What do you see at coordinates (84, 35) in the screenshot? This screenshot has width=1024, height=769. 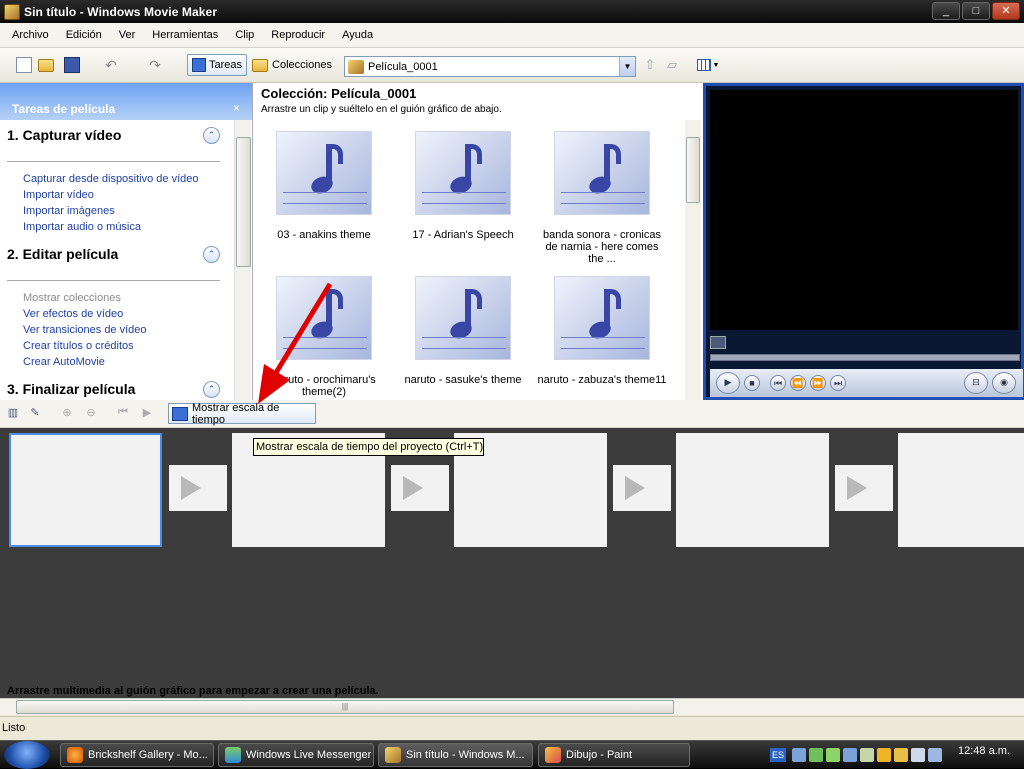 I see `menu-edicion: Edición` at bounding box center [84, 35].